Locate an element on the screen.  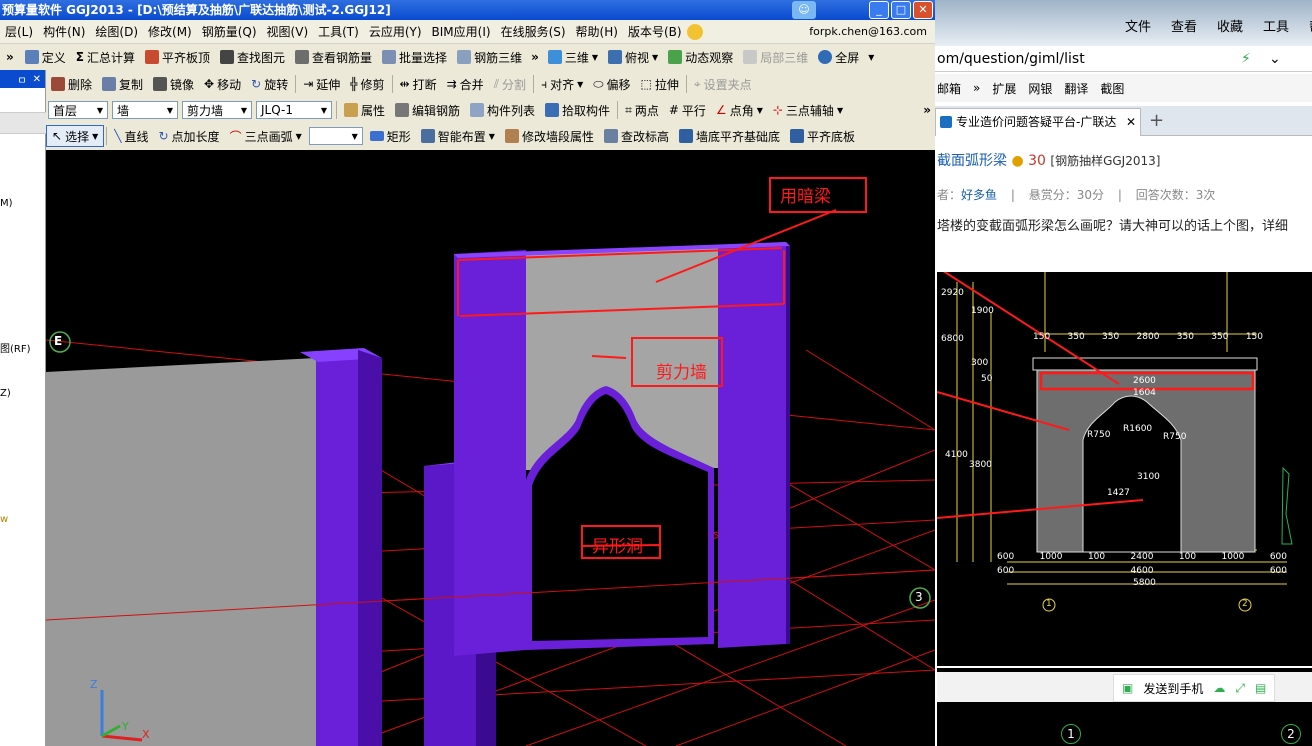
mirror-button: 镜像 is located at coordinates (173, 84).